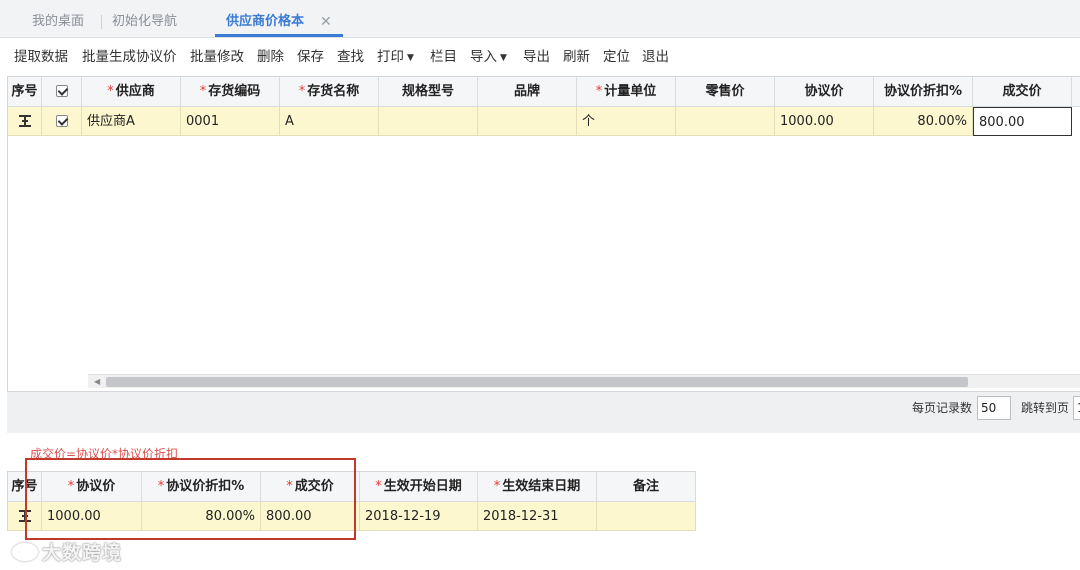  Describe the element at coordinates (25, 92) in the screenshot. I see `column-header-row-number: 序号` at that location.